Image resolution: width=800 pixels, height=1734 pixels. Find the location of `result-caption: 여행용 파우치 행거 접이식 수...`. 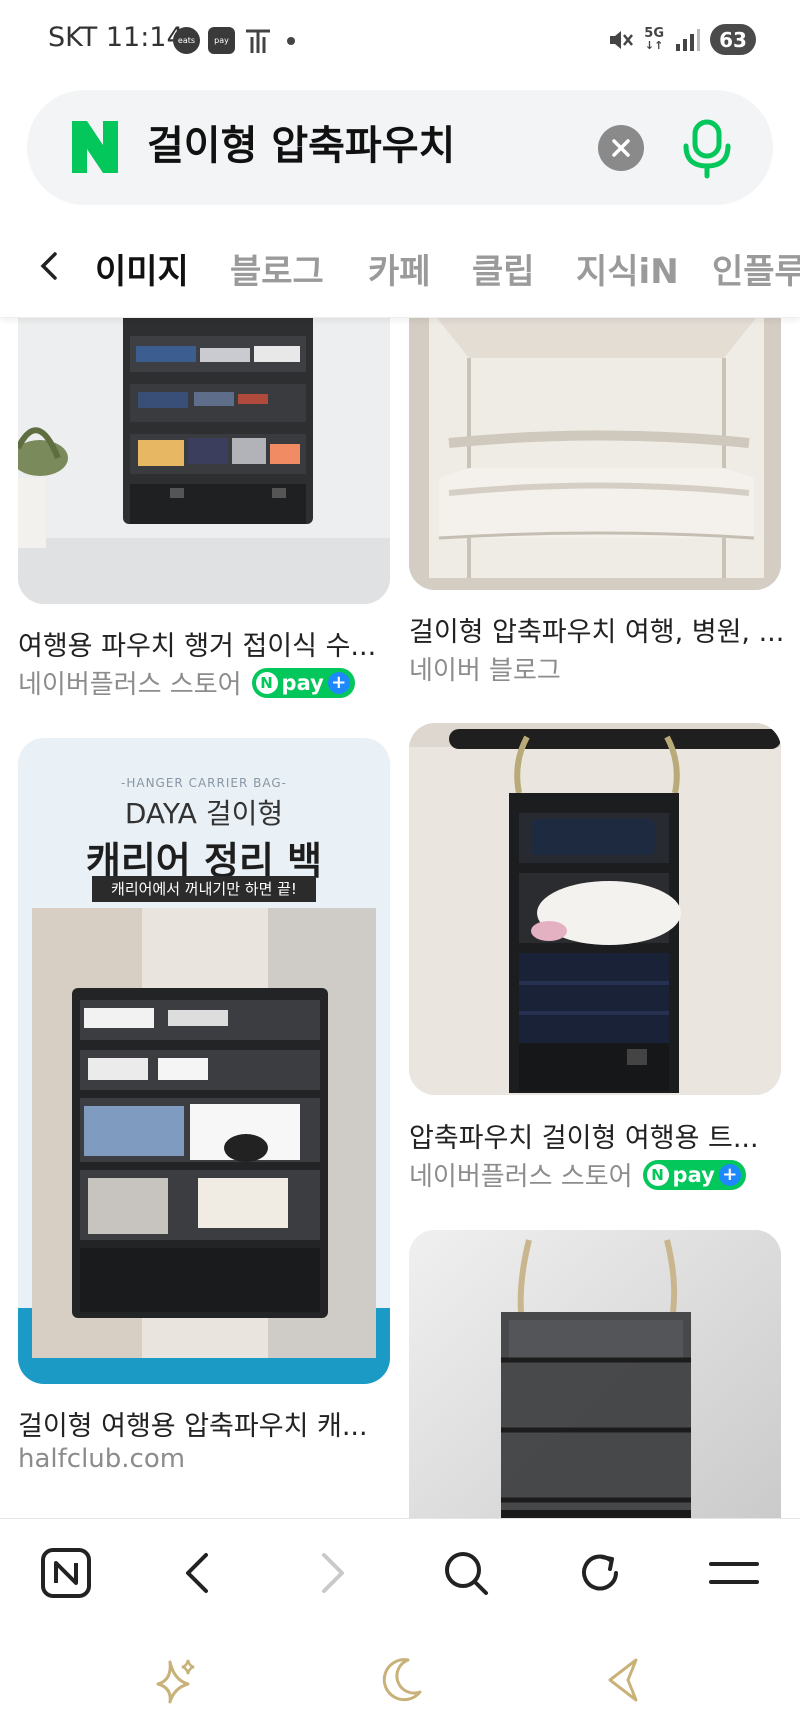

result-caption: 여행용 파우치 행거 접이식 수... is located at coordinates (197, 643).